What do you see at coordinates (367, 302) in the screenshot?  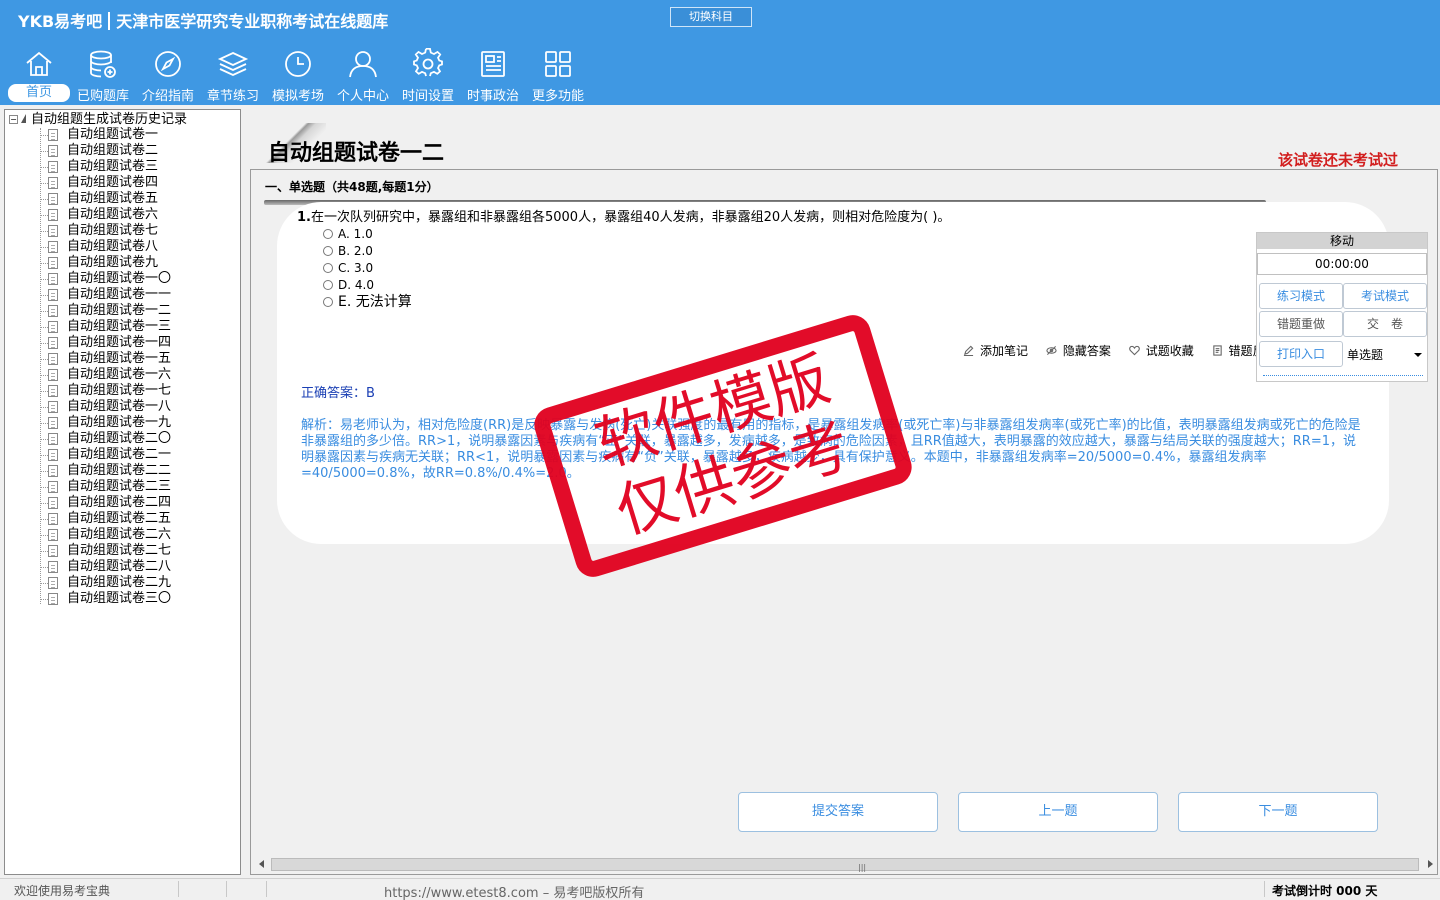 I see `option-e: E. 无法计算` at bounding box center [367, 302].